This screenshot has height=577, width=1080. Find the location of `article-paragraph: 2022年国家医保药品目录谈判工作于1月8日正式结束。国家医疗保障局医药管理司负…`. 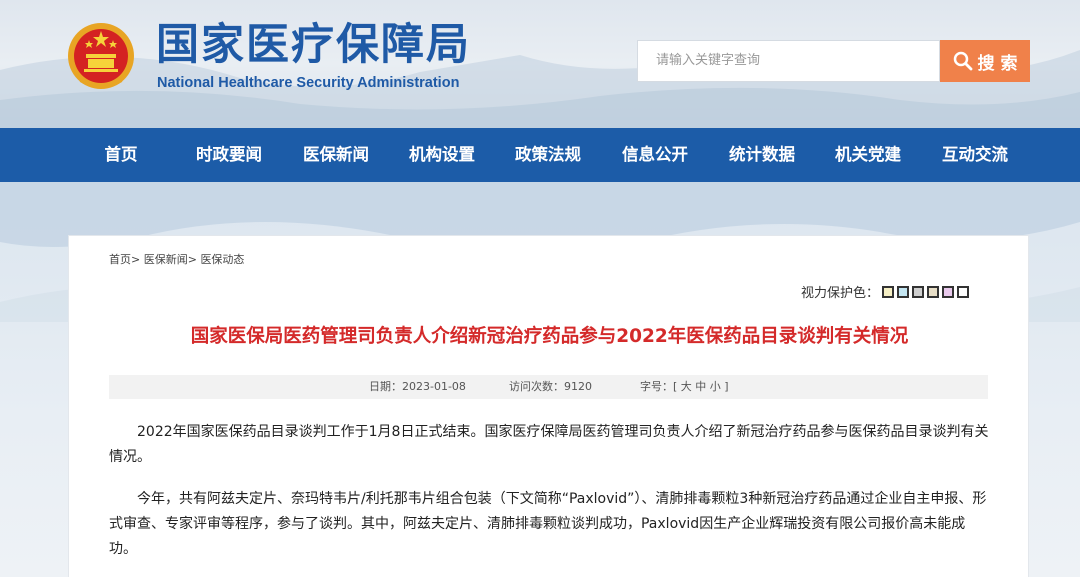

article-paragraph: 2022年国家医保药品目录谈判工作于1月8日正式结束。国家医疗保障局医药管理司负… is located at coordinates (549, 444).